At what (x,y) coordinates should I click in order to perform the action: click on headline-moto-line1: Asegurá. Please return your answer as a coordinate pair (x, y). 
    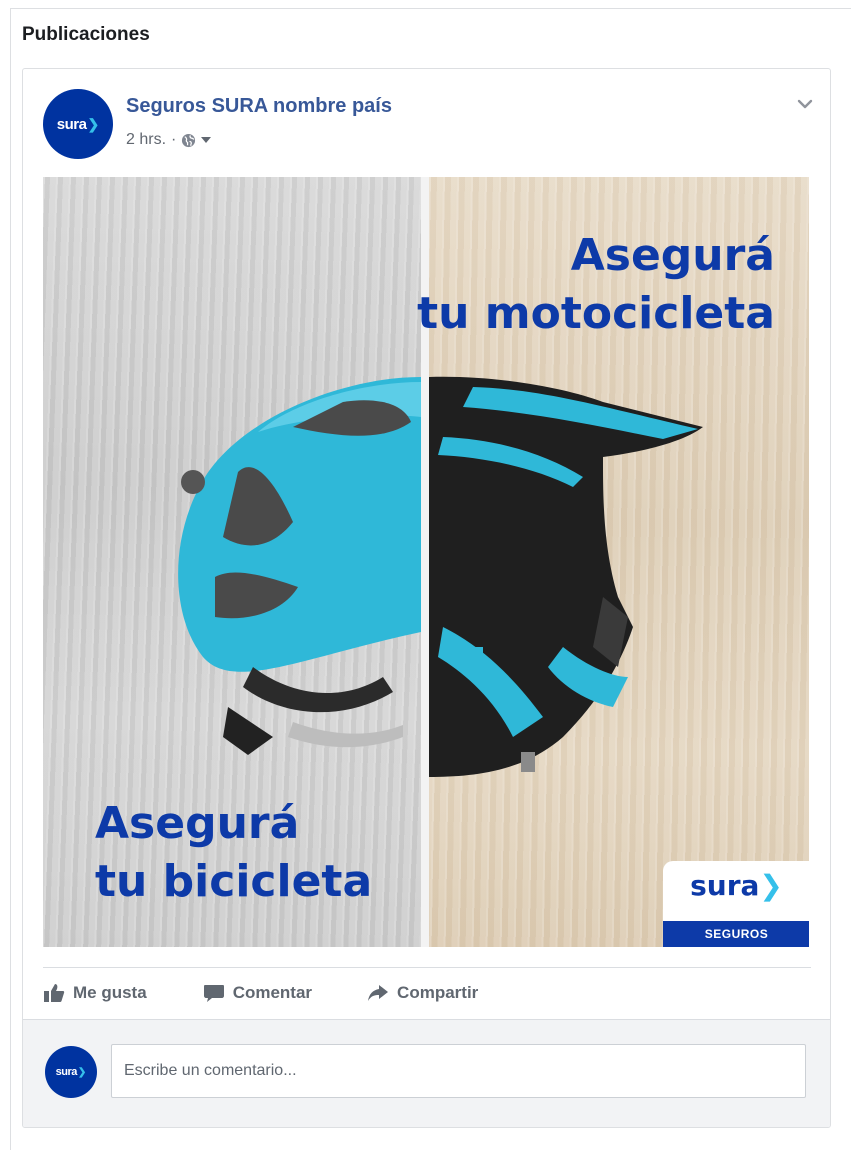
    Looking at the image, I should click on (672, 255).